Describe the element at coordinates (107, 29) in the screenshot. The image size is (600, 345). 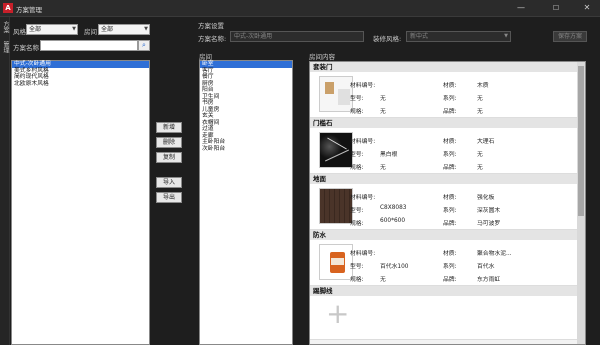
I see `space-filter-value: 全部` at that location.